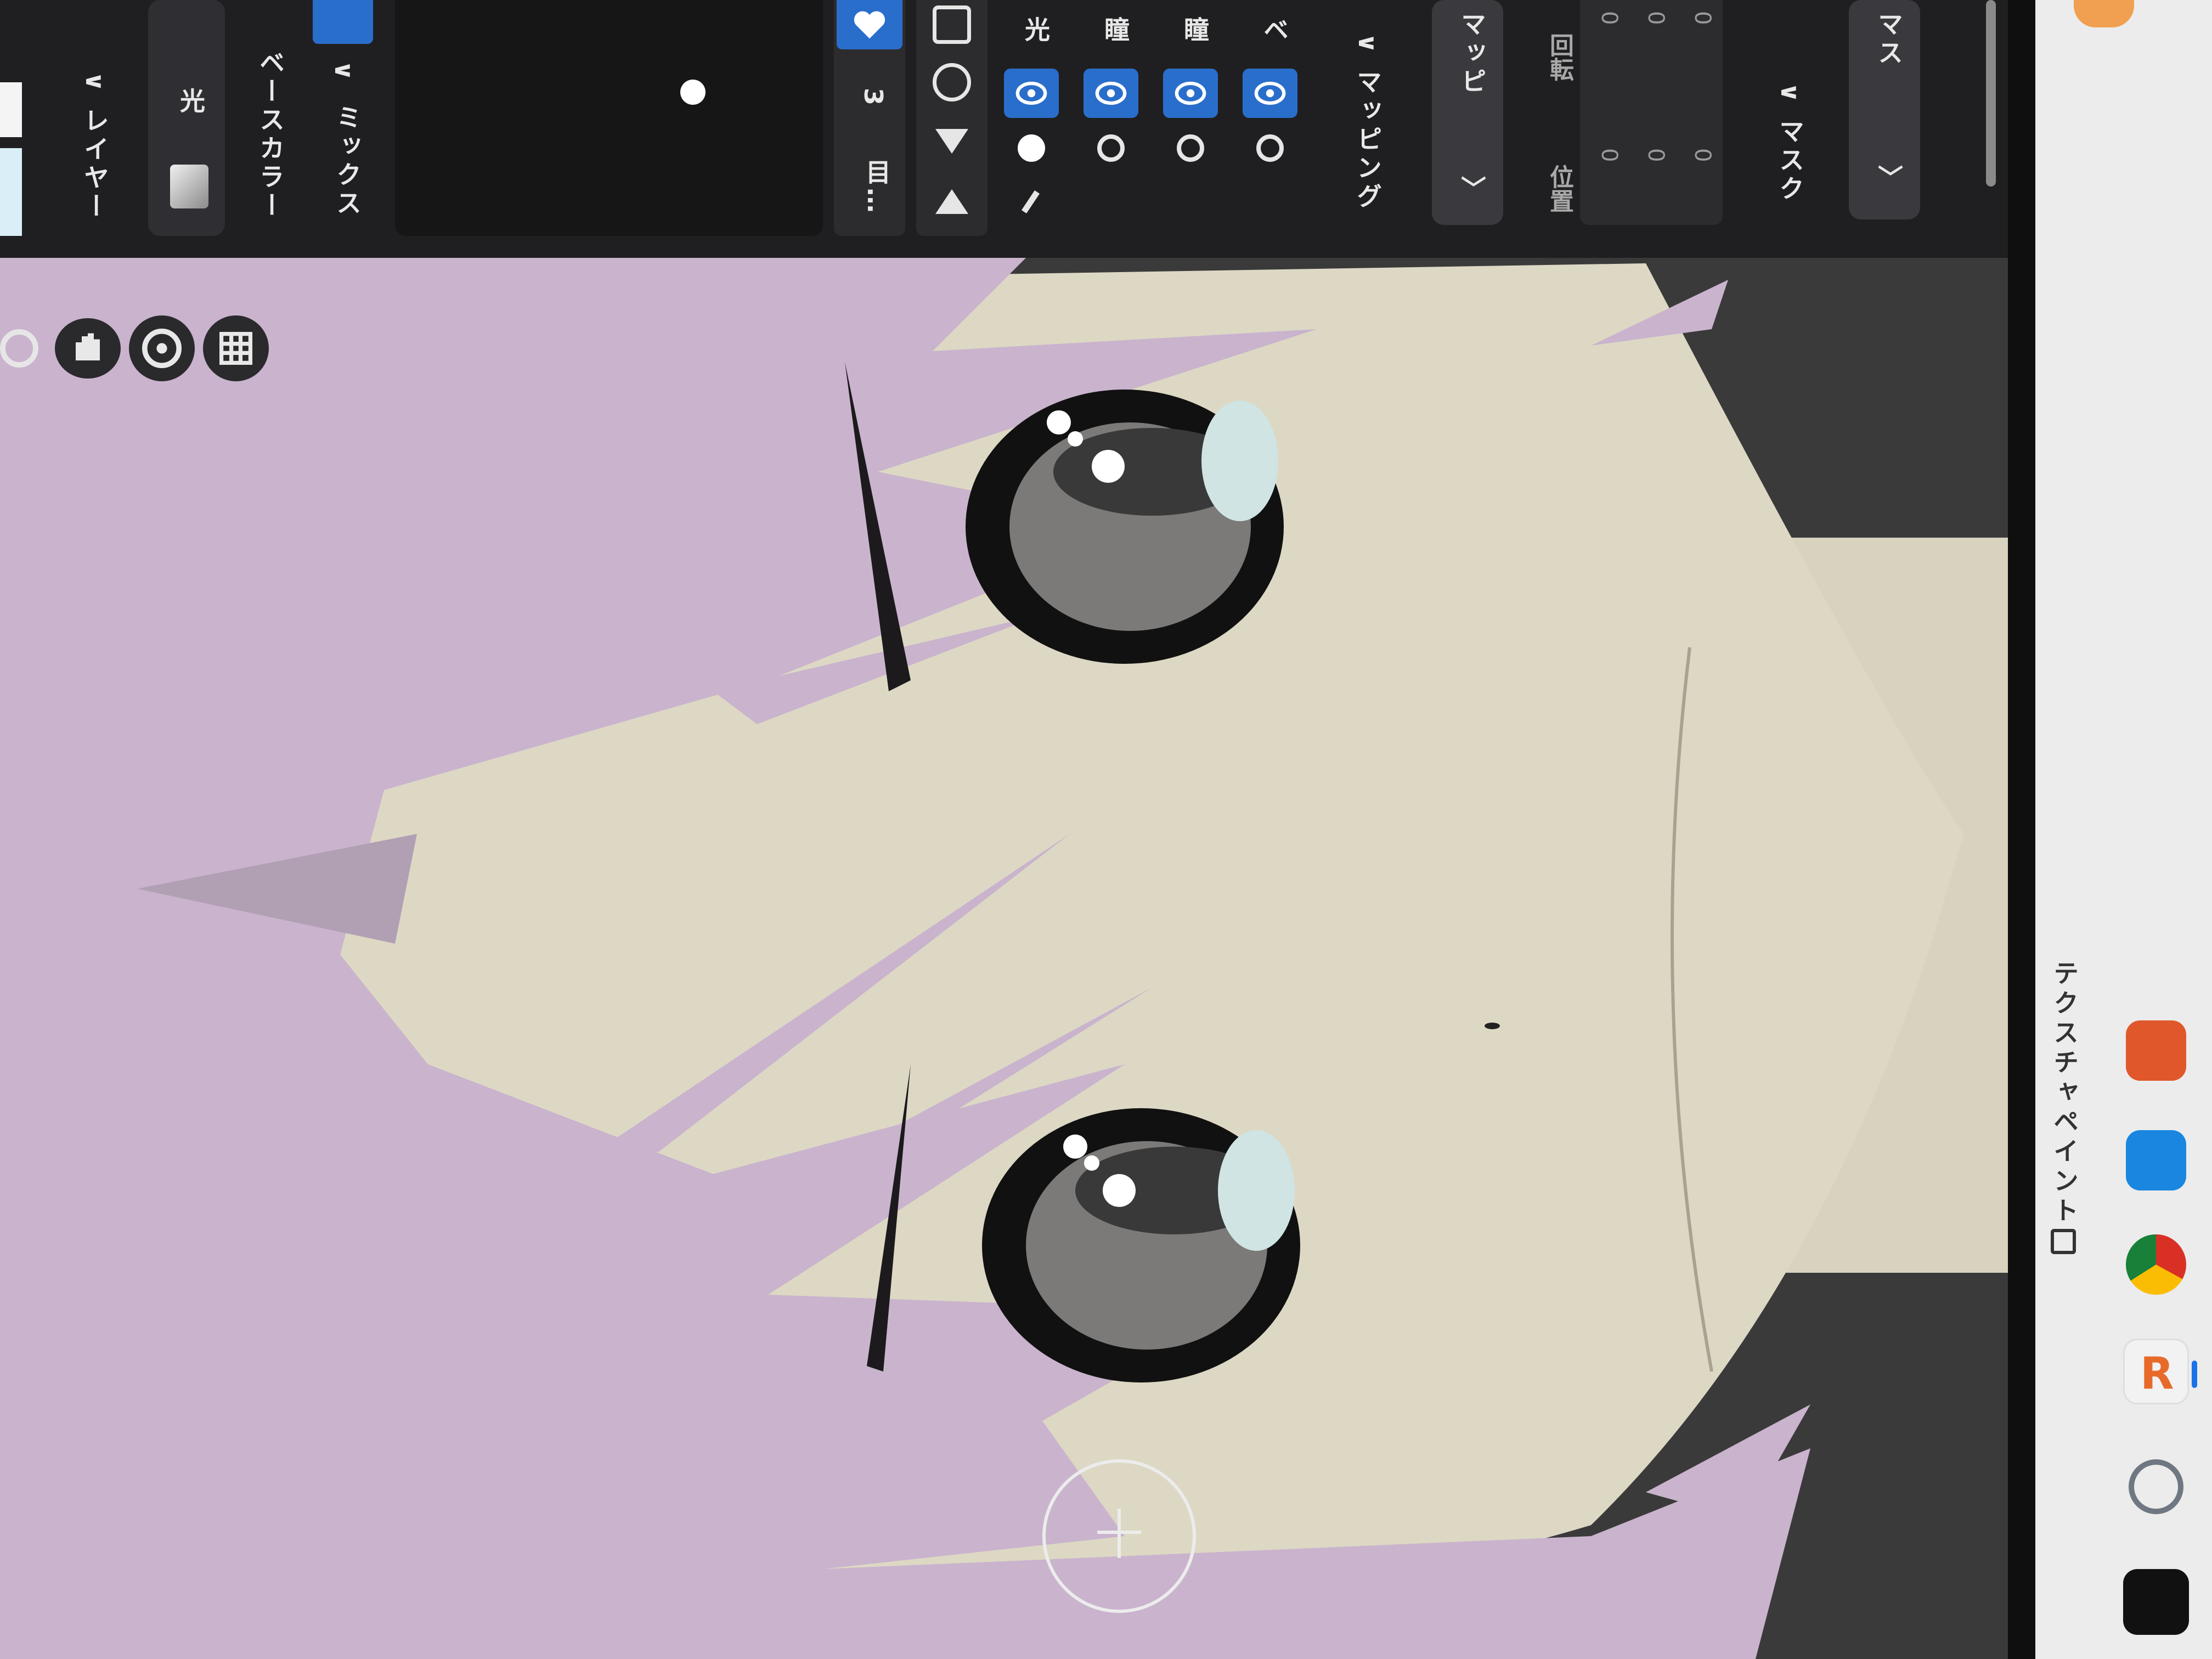 Image resolution: width=2212 pixels, height=1659 pixels. I want to click on mask-header: ∨ マスマスク, so click(1790, 143).